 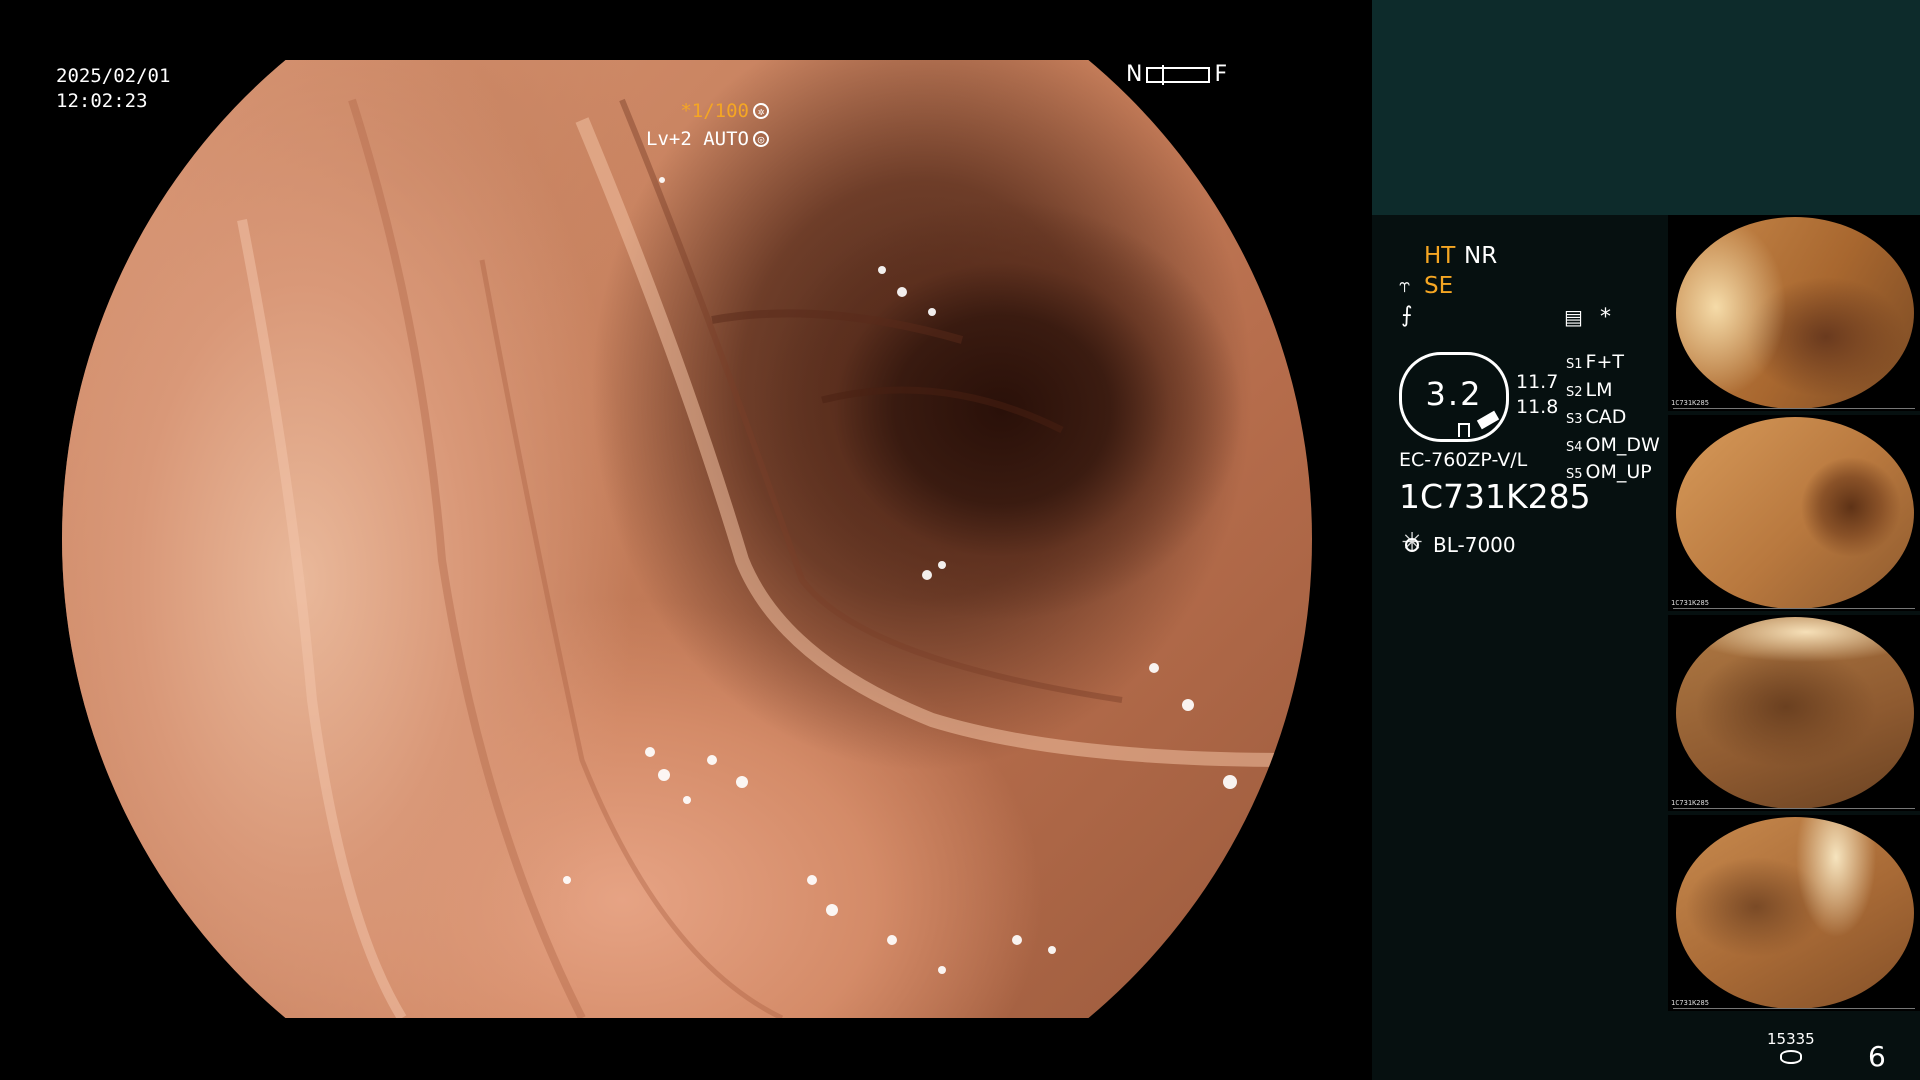 I want to click on light-source-label: BL-7000, so click(x=1474, y=545).